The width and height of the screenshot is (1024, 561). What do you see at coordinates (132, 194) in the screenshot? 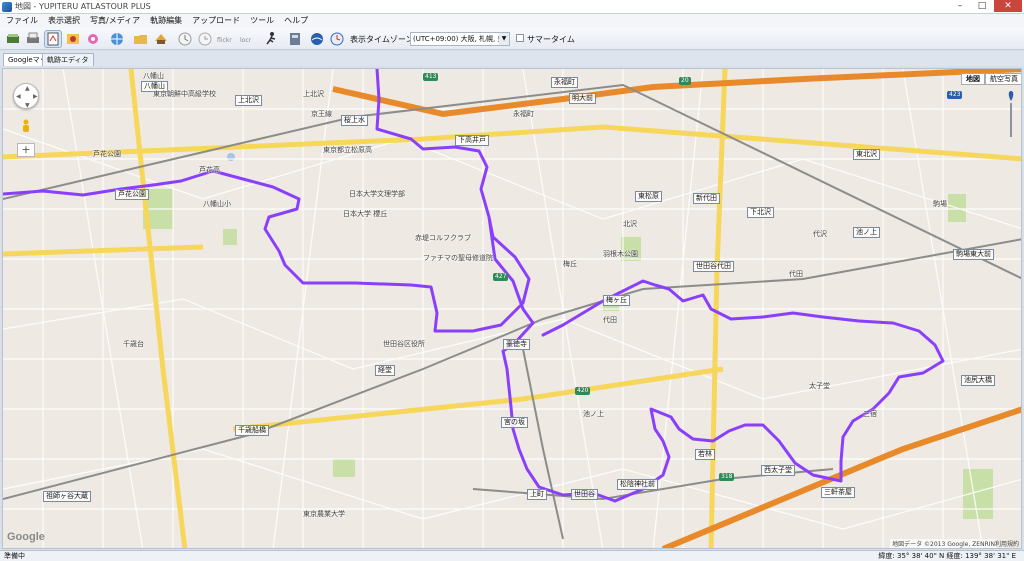
I see `station-label: 芦花公園` at bounding box center [132, 194].